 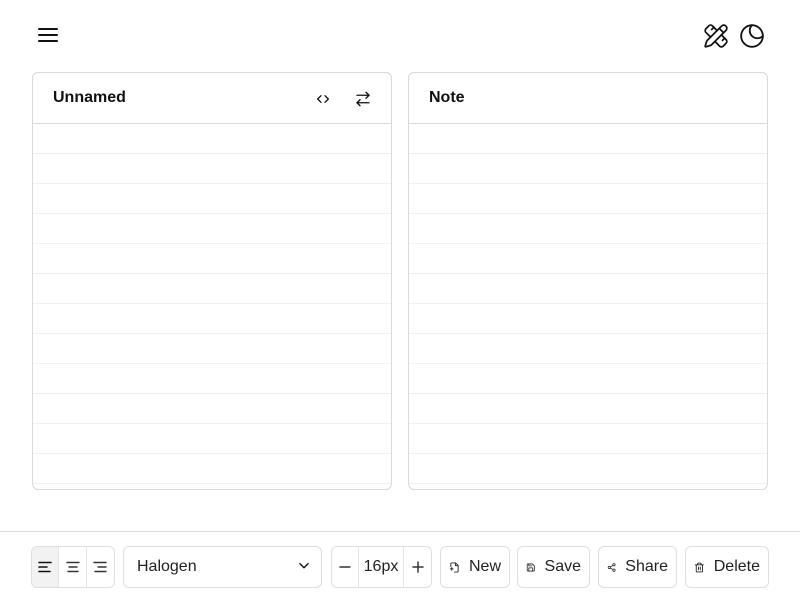 I want to click on design-button, so click(x=716, y=36).